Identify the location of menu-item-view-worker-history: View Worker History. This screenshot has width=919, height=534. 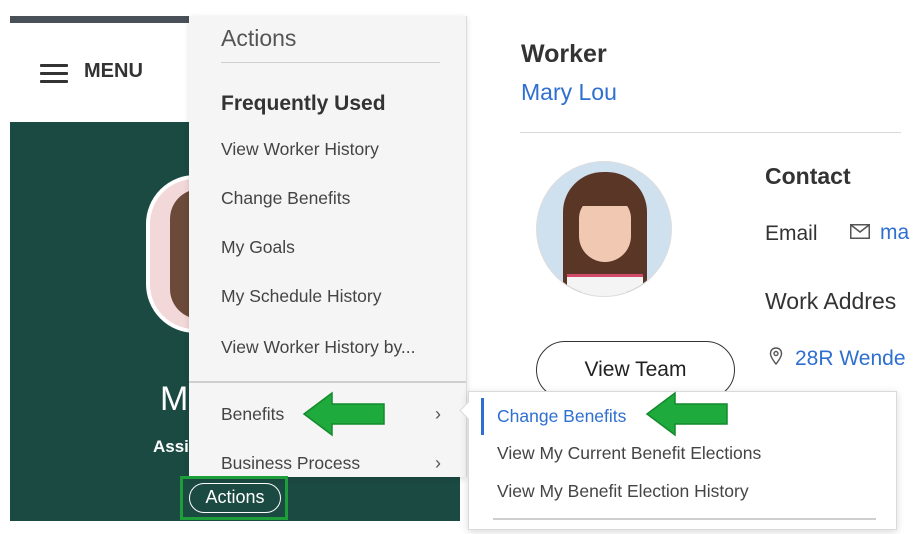
(300, 149).